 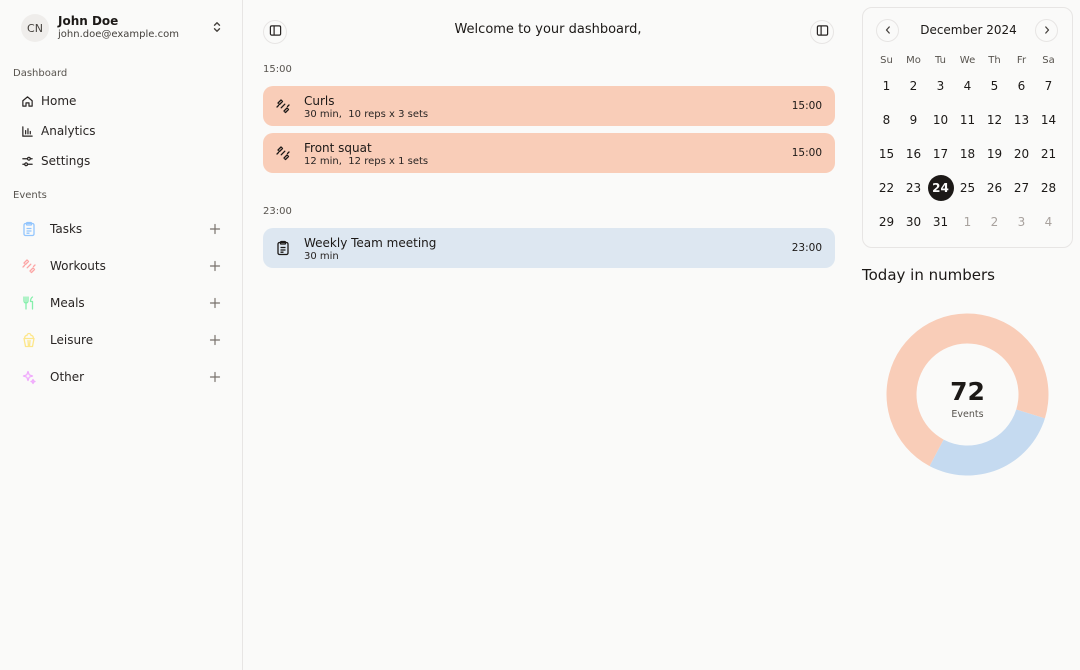 I want to click on sidebar-item-home: Home, so click(x=121, y=101).